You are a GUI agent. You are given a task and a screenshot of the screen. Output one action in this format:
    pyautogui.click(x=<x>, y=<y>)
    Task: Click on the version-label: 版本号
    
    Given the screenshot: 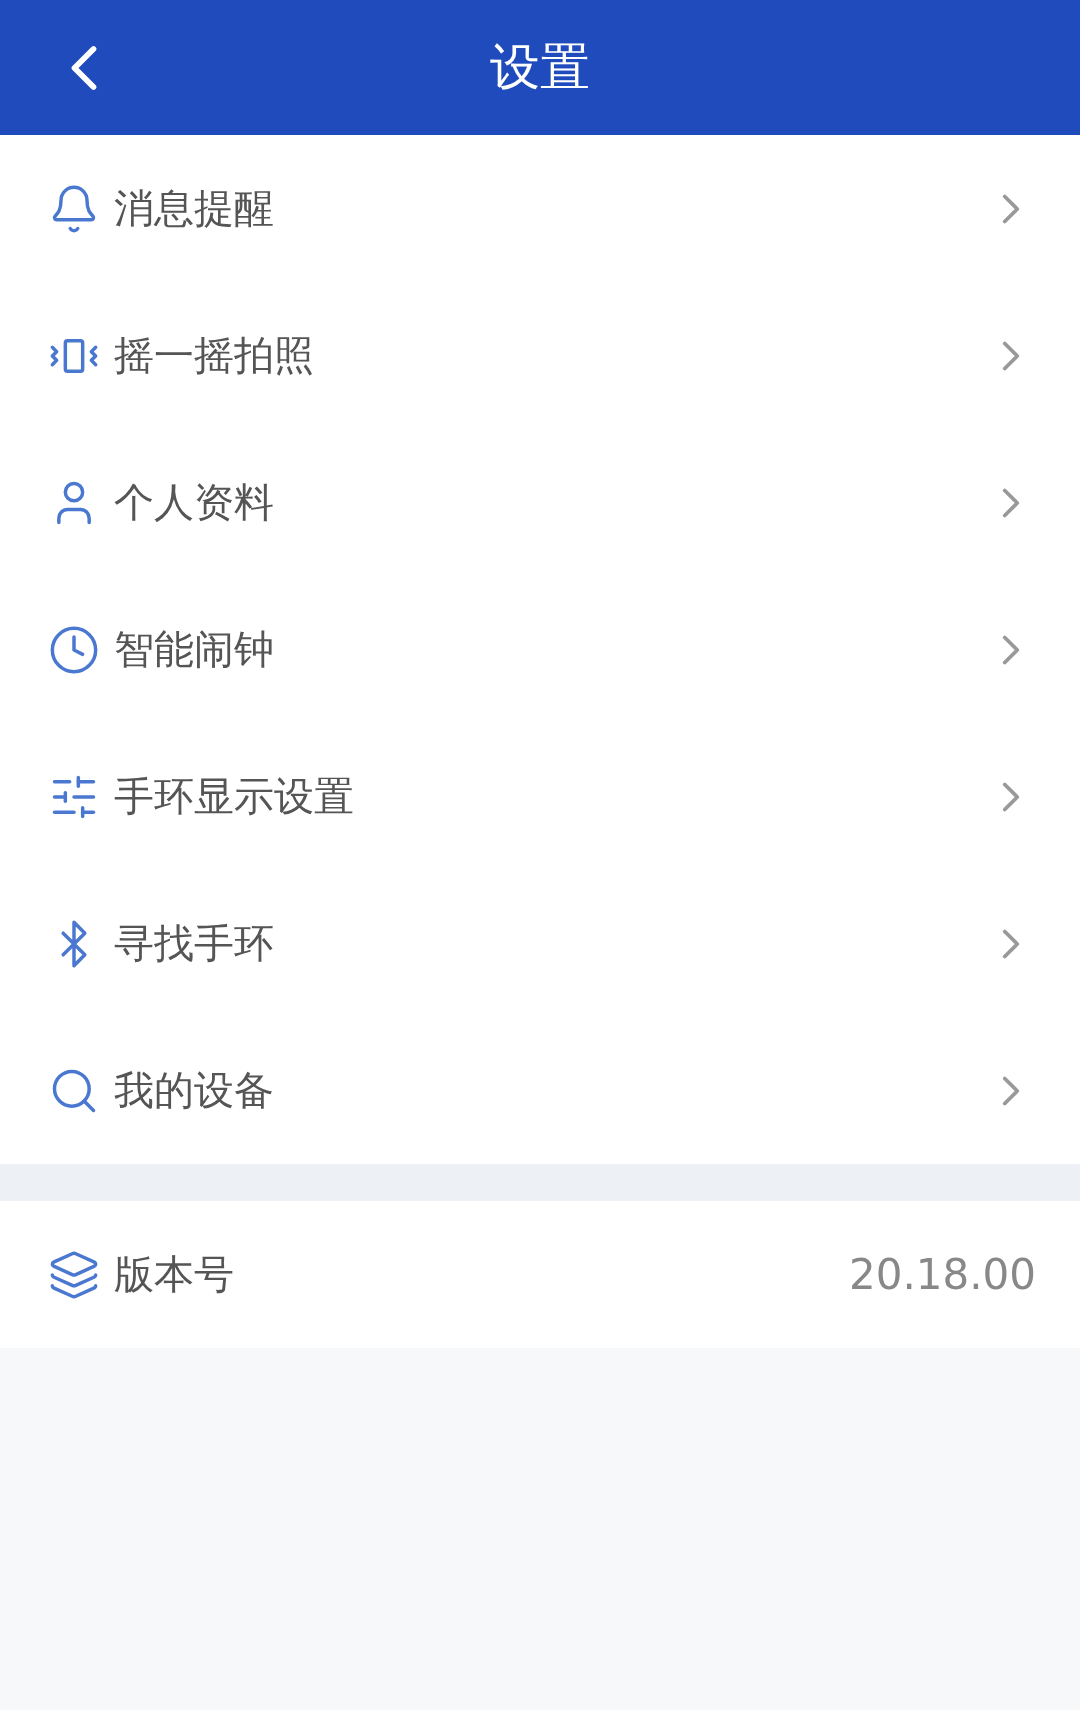 What is the action you would take?
    pyautogui.click(x=174, y=1274)
    